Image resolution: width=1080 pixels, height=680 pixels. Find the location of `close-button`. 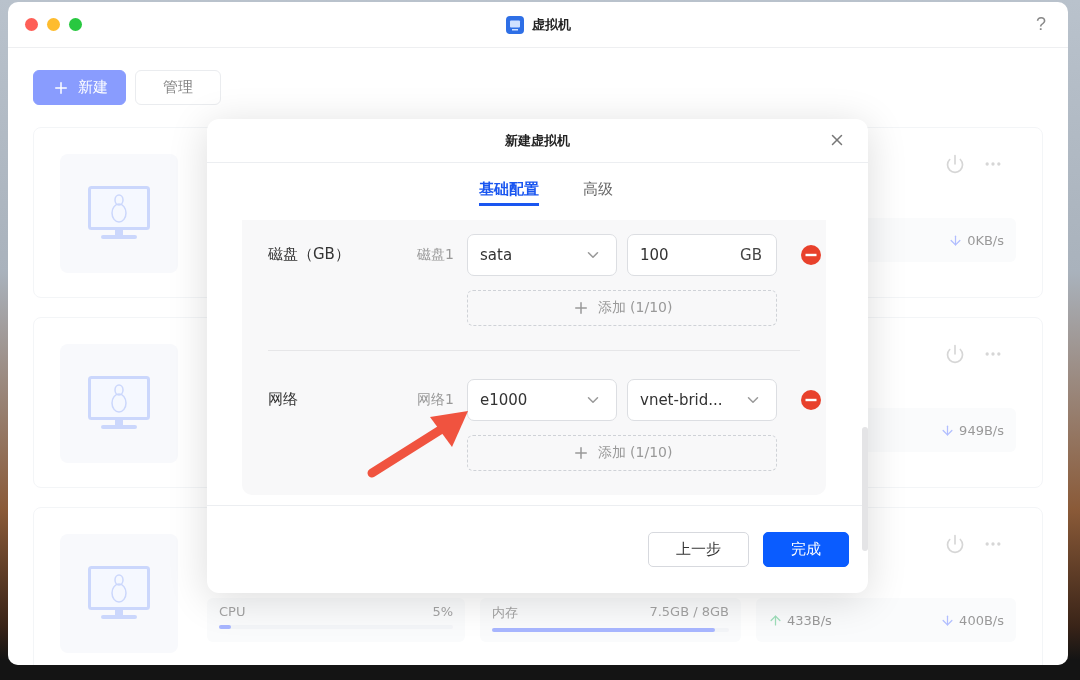

close-button is located at coordinates (31, 24).